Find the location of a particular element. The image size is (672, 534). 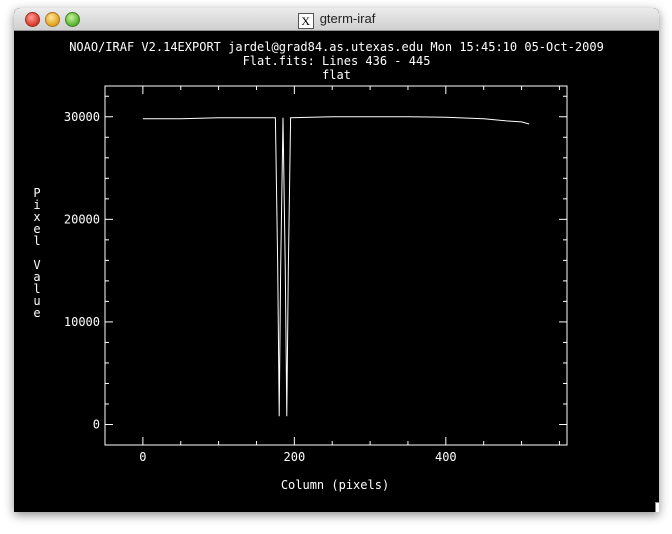

x-tick-label: 0 is located at coordinates (142, 457).